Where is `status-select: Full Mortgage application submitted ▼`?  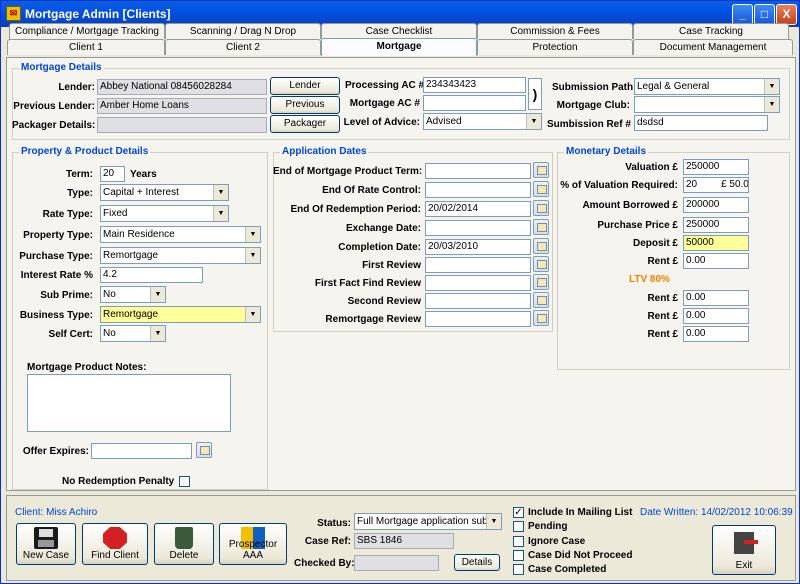 status-select: Full Mortgage application submitted ▼ is located at coordinates (428, 521).